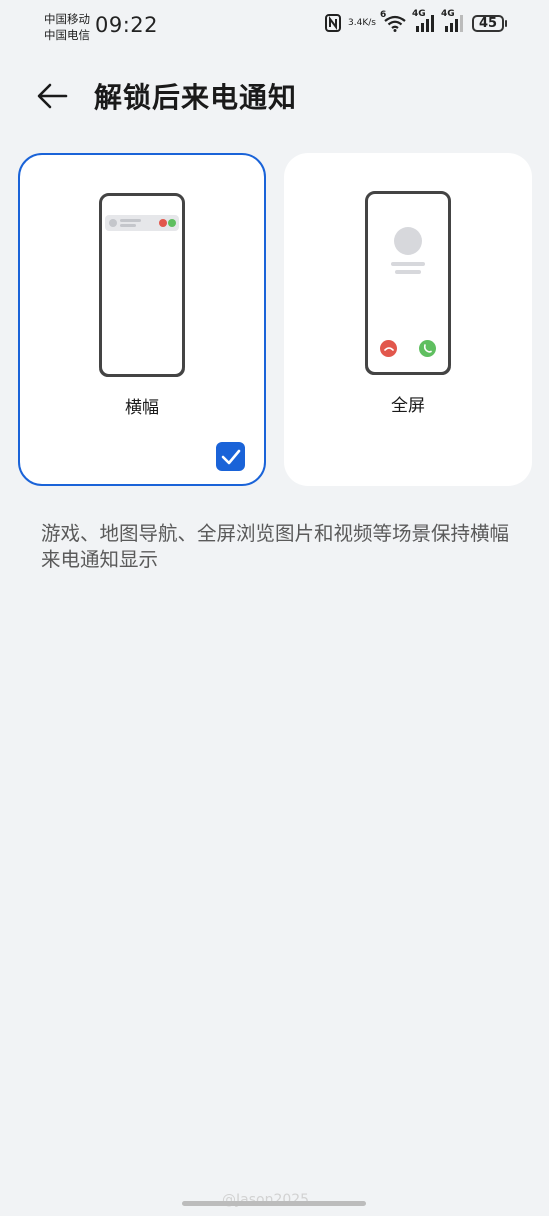 The height and width of the screenshot is (1216, 549). I want to click on back-button, so click(52, 96).